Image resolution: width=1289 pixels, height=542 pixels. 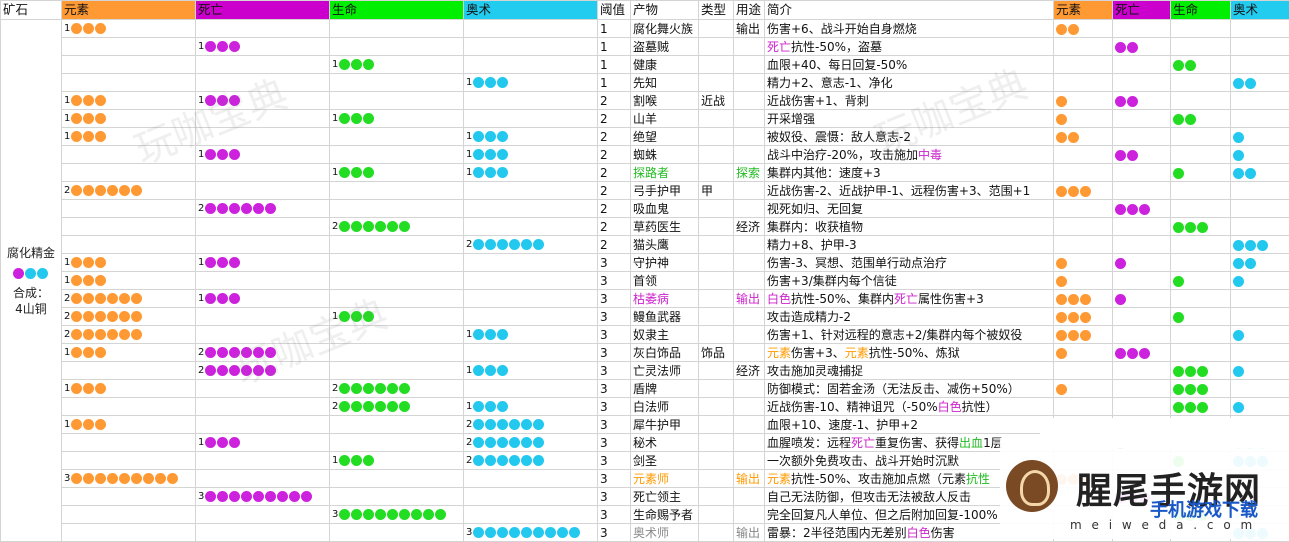 What do you see at coordinates (665, 191) in the screenshot?
I see `product-cell: 弓手护甲` at bounding box center [665, 191].